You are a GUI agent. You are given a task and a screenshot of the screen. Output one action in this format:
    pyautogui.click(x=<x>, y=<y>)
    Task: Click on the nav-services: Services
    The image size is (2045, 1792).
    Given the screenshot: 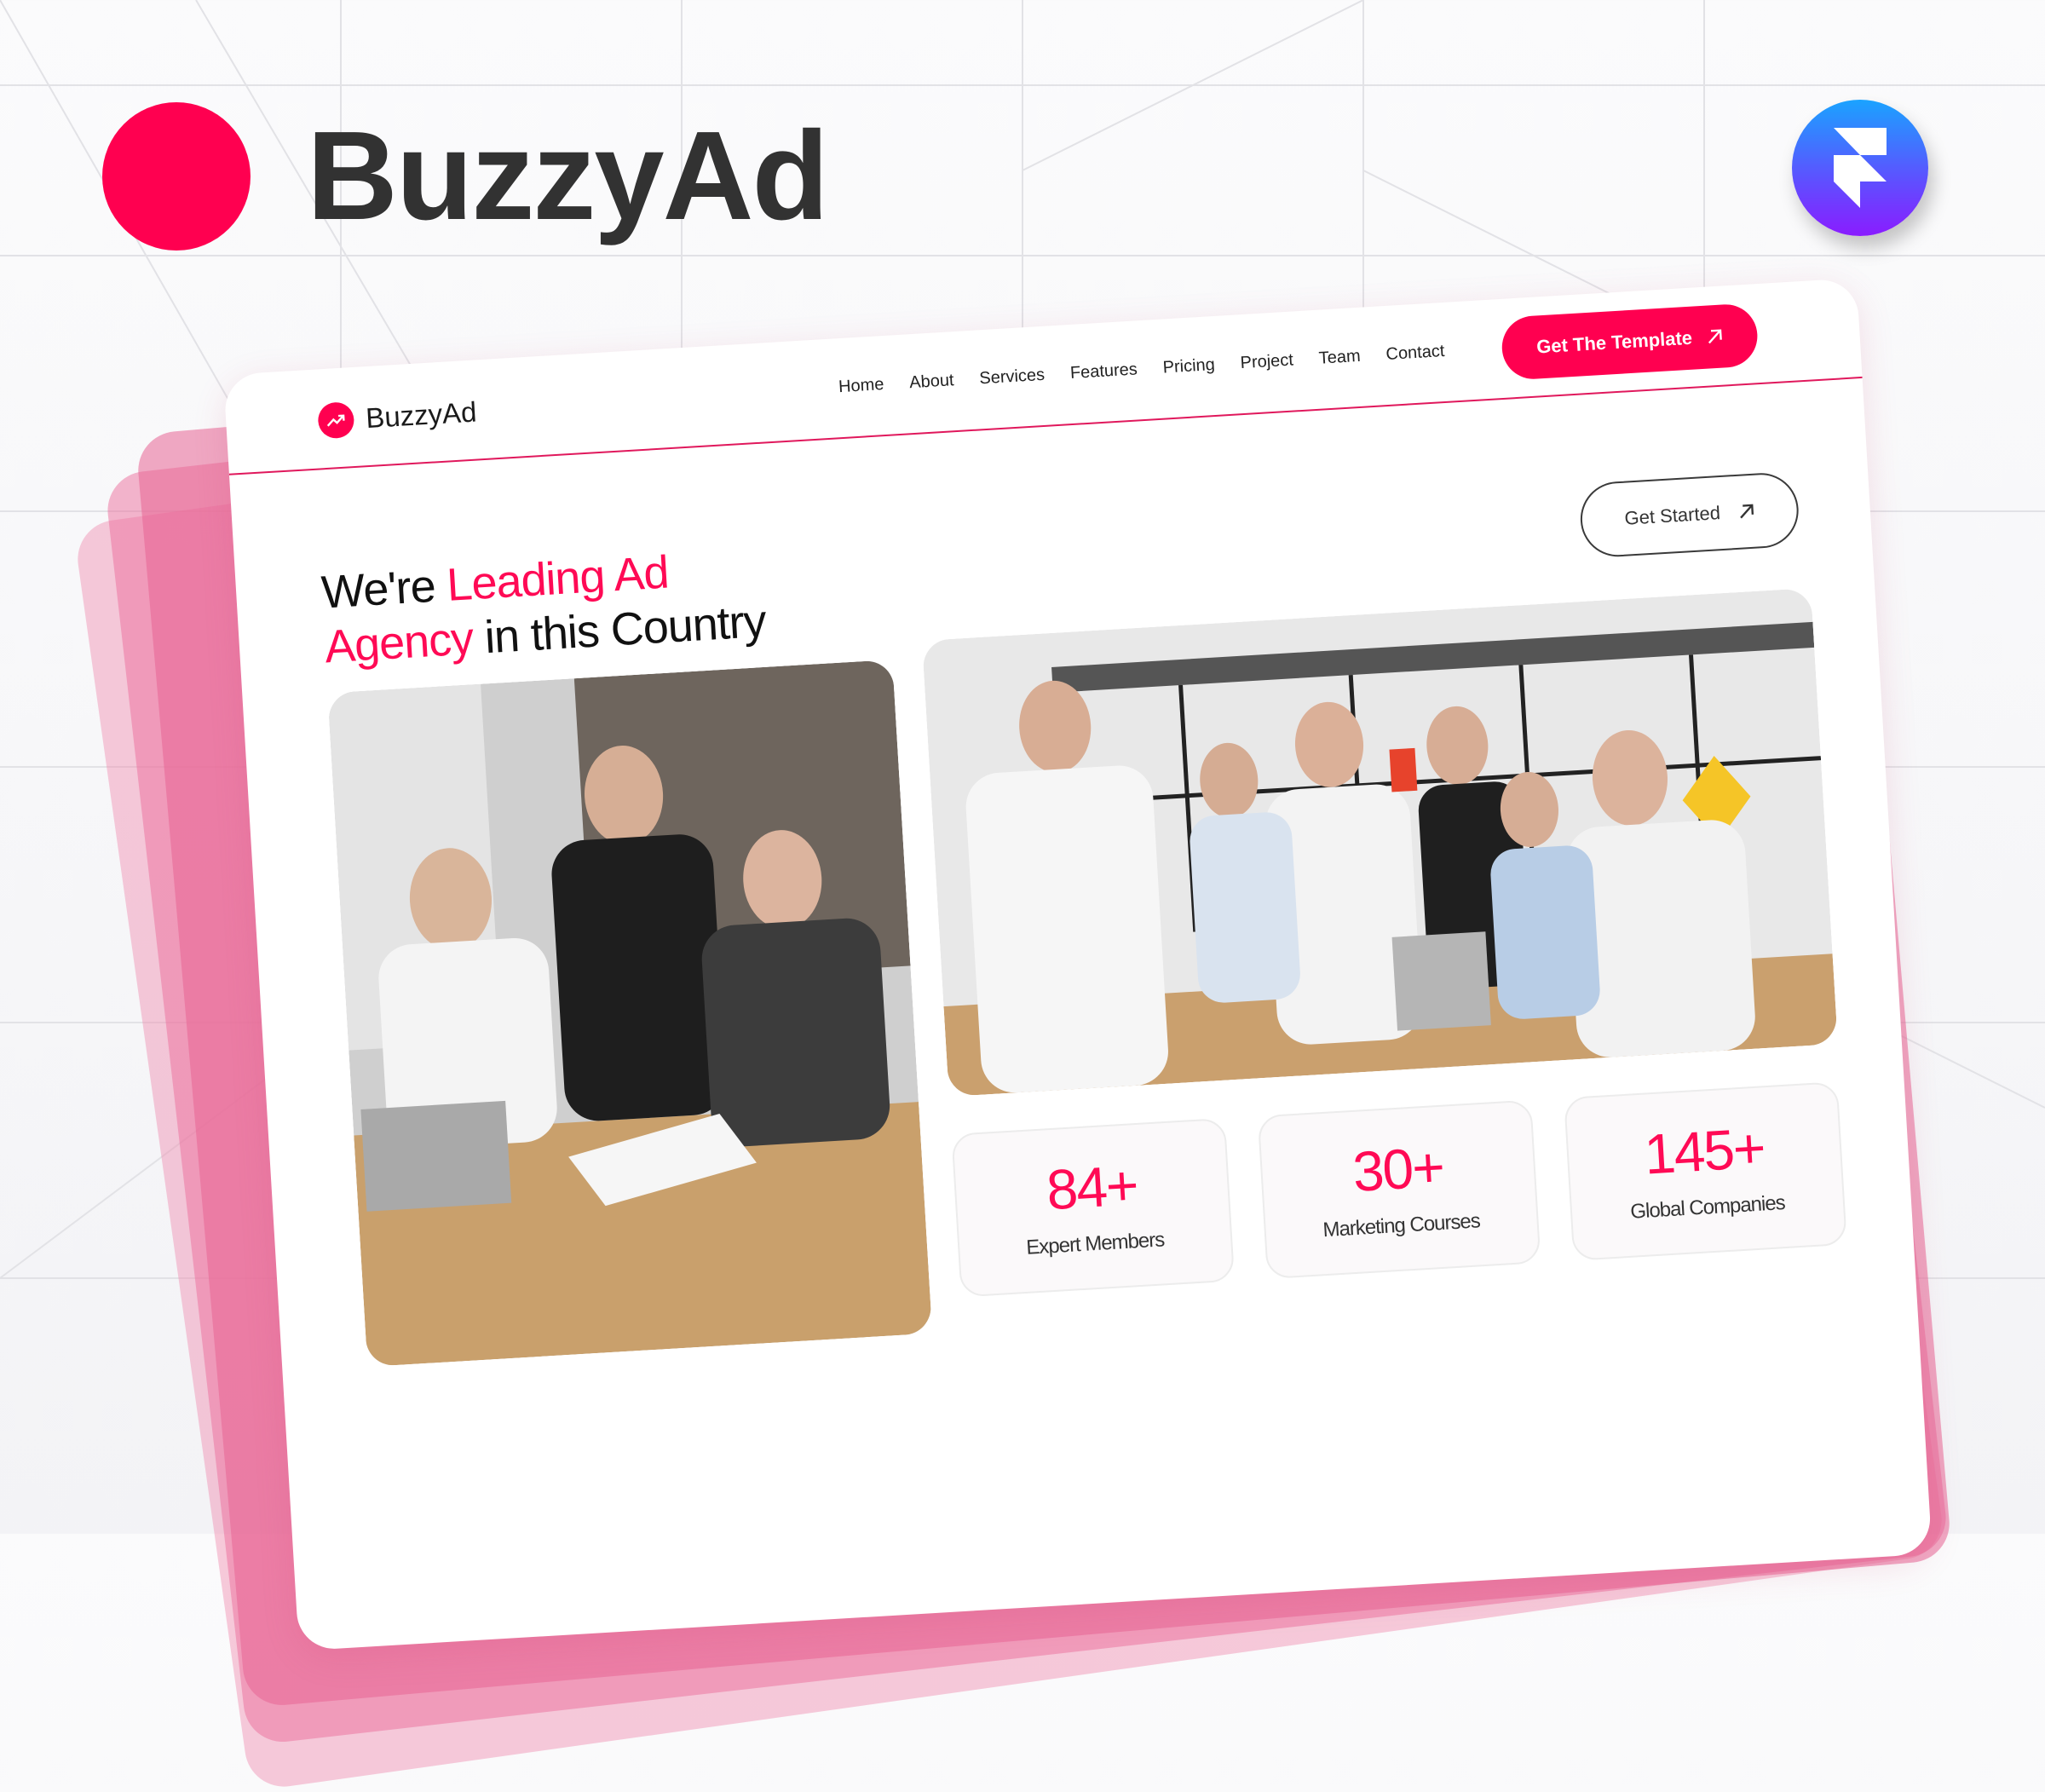 What is the action you would take?
    pyautogui.click(x=1013, y=378)
    